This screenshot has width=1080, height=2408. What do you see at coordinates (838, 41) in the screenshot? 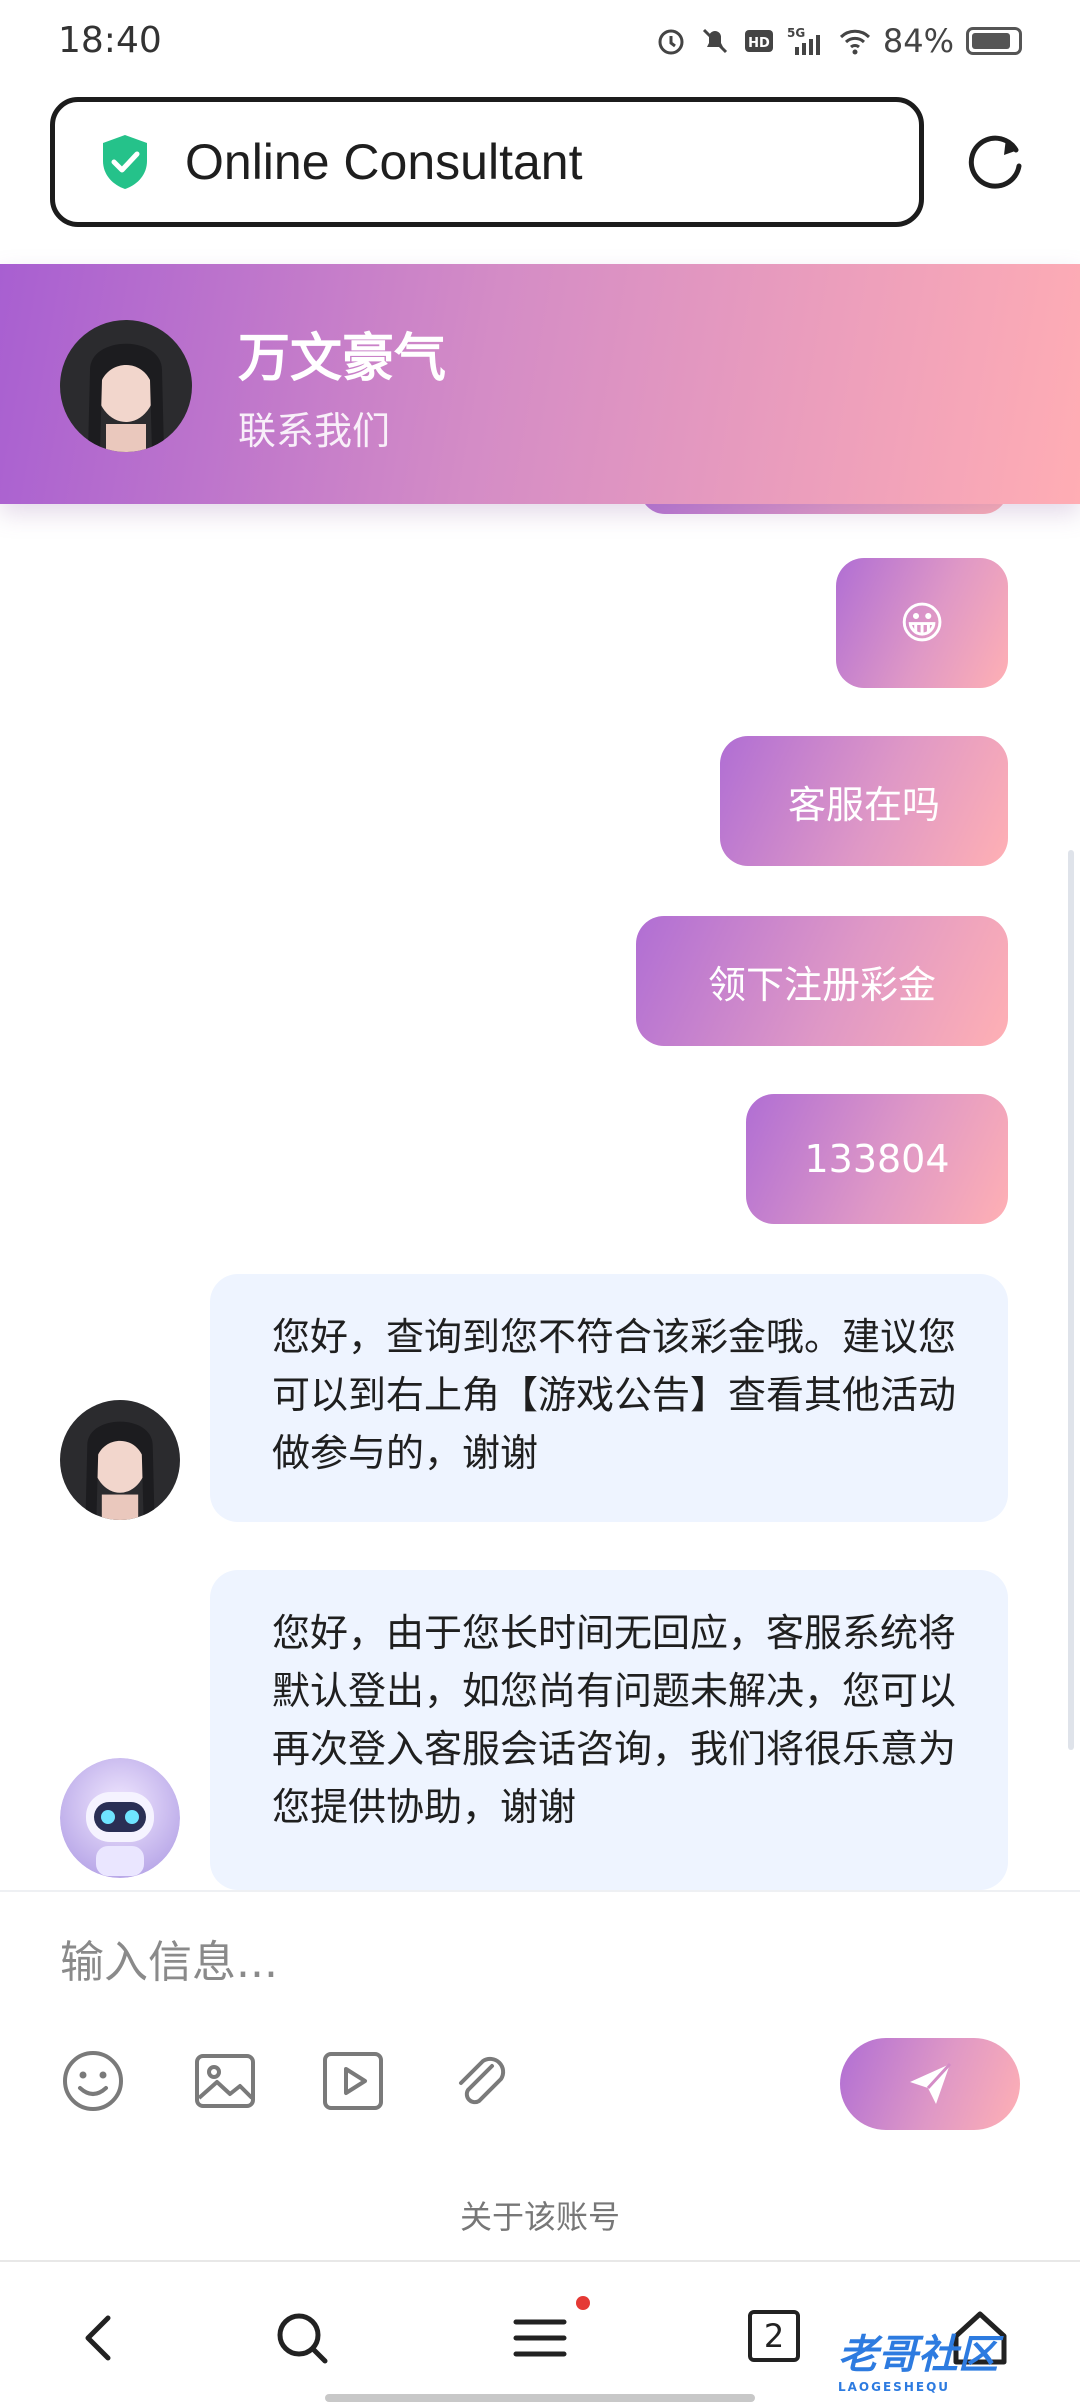
I see `status-icons: HD 5G 84%` at bounding box center [838, 41].